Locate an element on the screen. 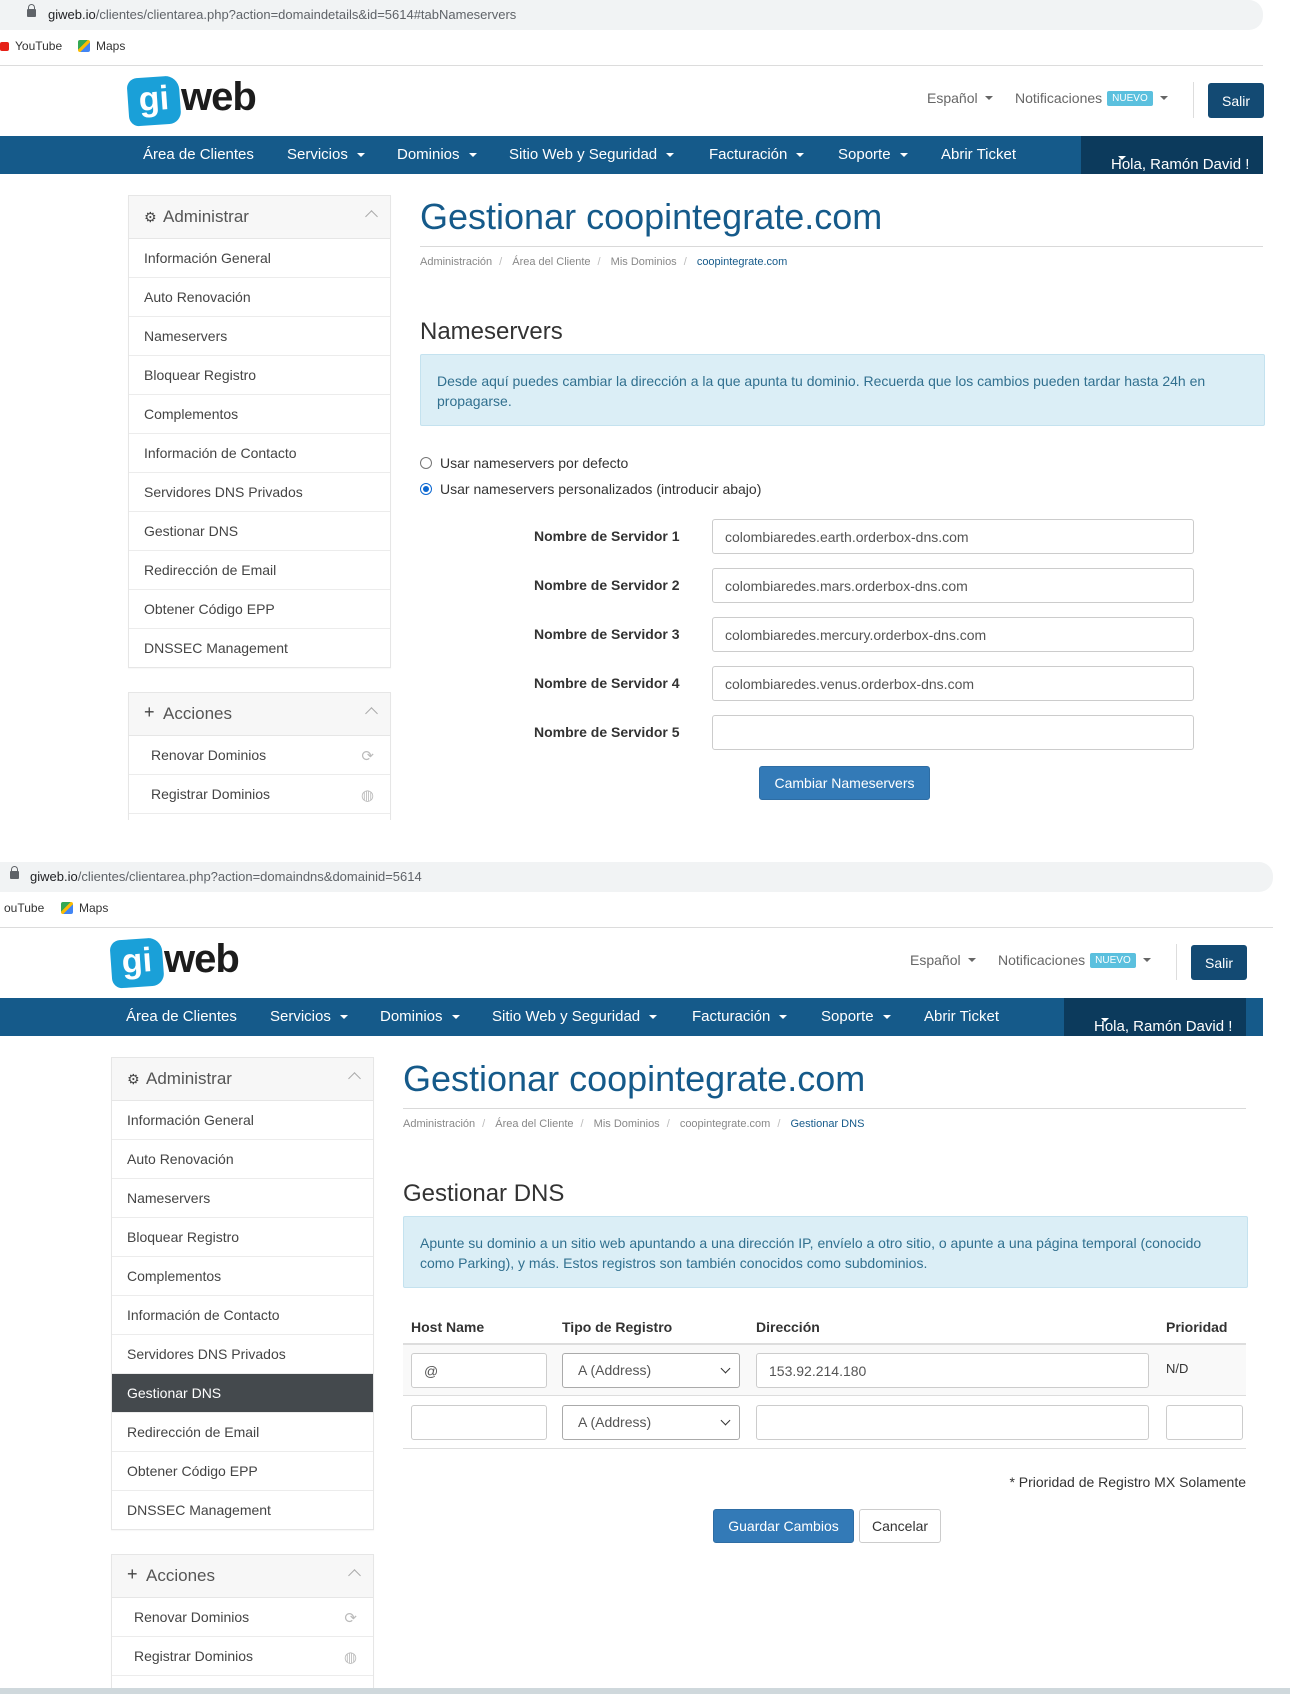 The height and width of the screenshot is (1694, 1290). col-host-name: Host Name is located at coordinates (448, 1327).